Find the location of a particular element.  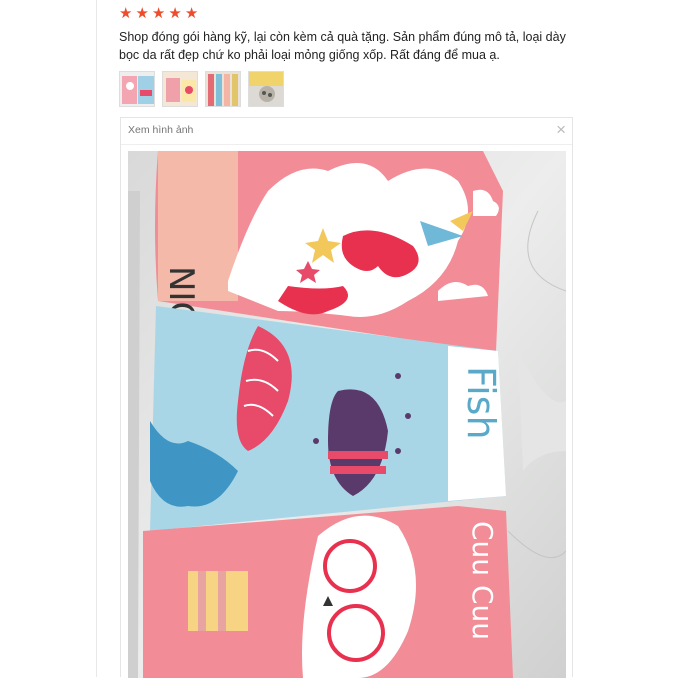

image-viewer-title: Xem hình ảnh is located at coordinates (161, 130).